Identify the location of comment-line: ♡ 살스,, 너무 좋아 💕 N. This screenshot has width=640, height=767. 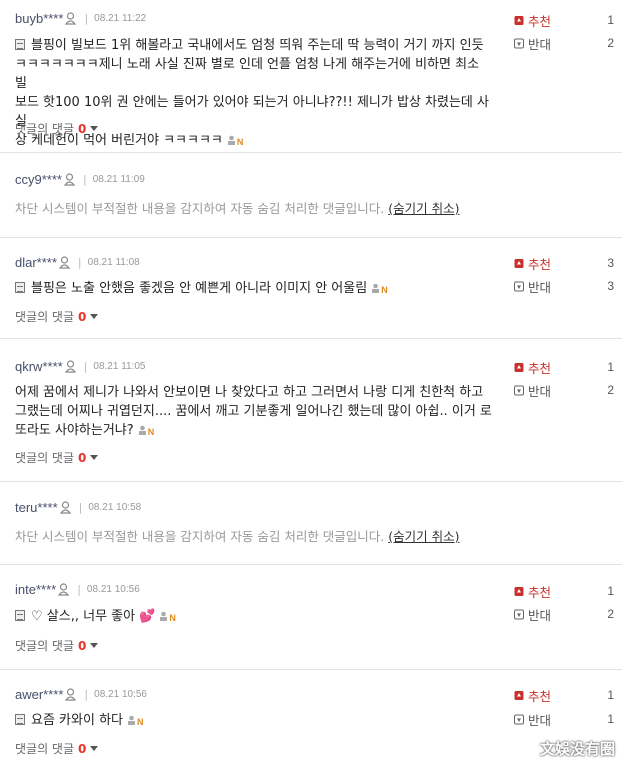
(254, 617).